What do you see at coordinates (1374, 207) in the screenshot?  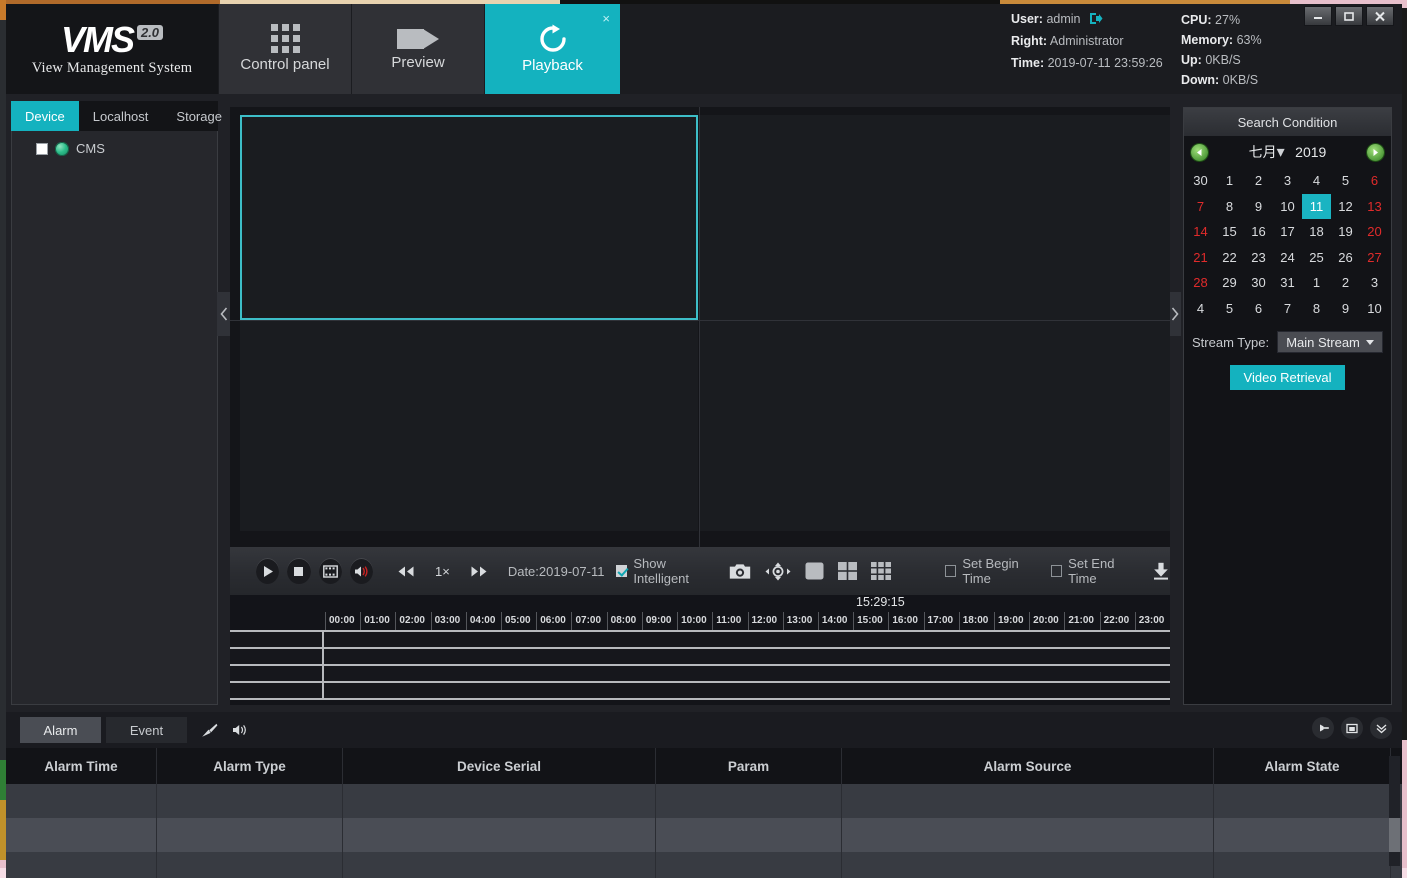 I see `calendar-day: 13` at bounding box center [1374, 207].